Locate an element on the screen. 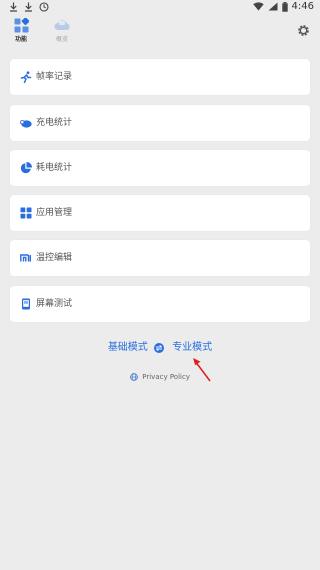 The width and height of the screenshot is (320, 570). tab-overview: 概览 is located at coordinates (62, 30).